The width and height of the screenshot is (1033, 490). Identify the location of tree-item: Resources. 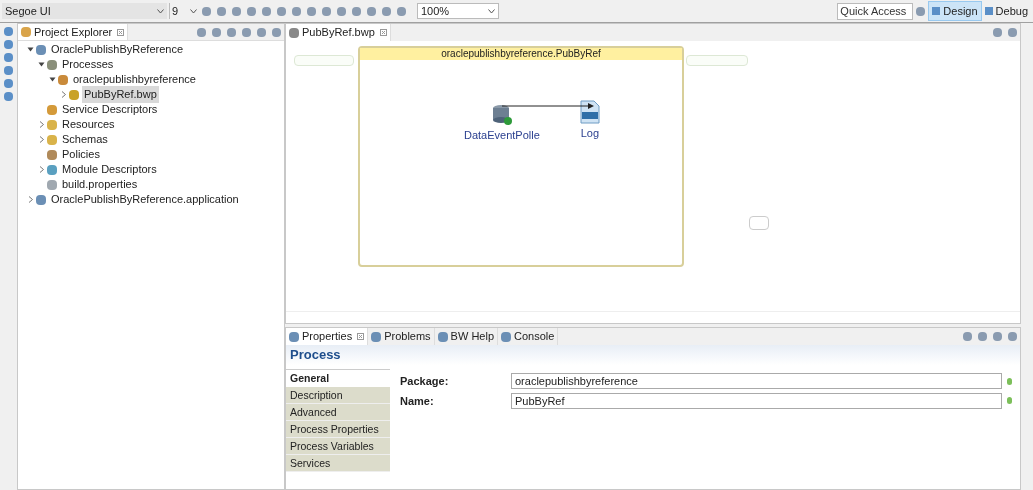
(88, 124).